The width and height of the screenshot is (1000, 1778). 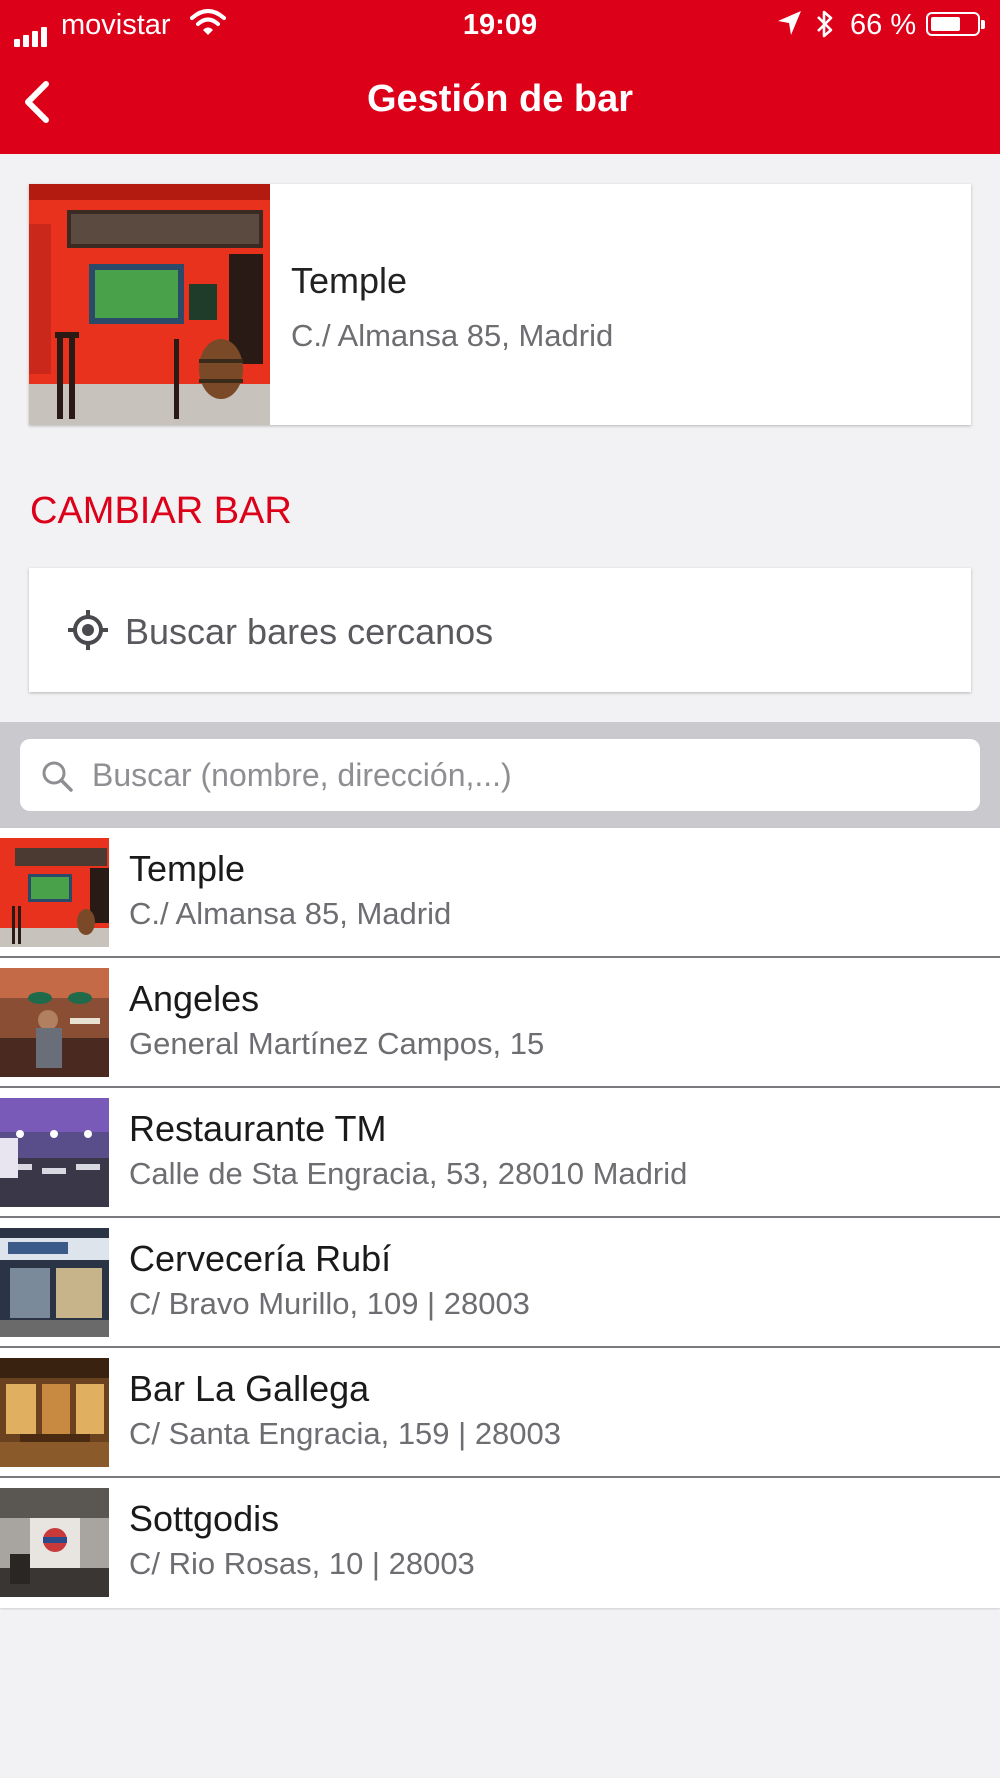 What do you see at coordinates (945, 24) in the screenshot?
I see `battery-level` at bounding box center [945, 24].